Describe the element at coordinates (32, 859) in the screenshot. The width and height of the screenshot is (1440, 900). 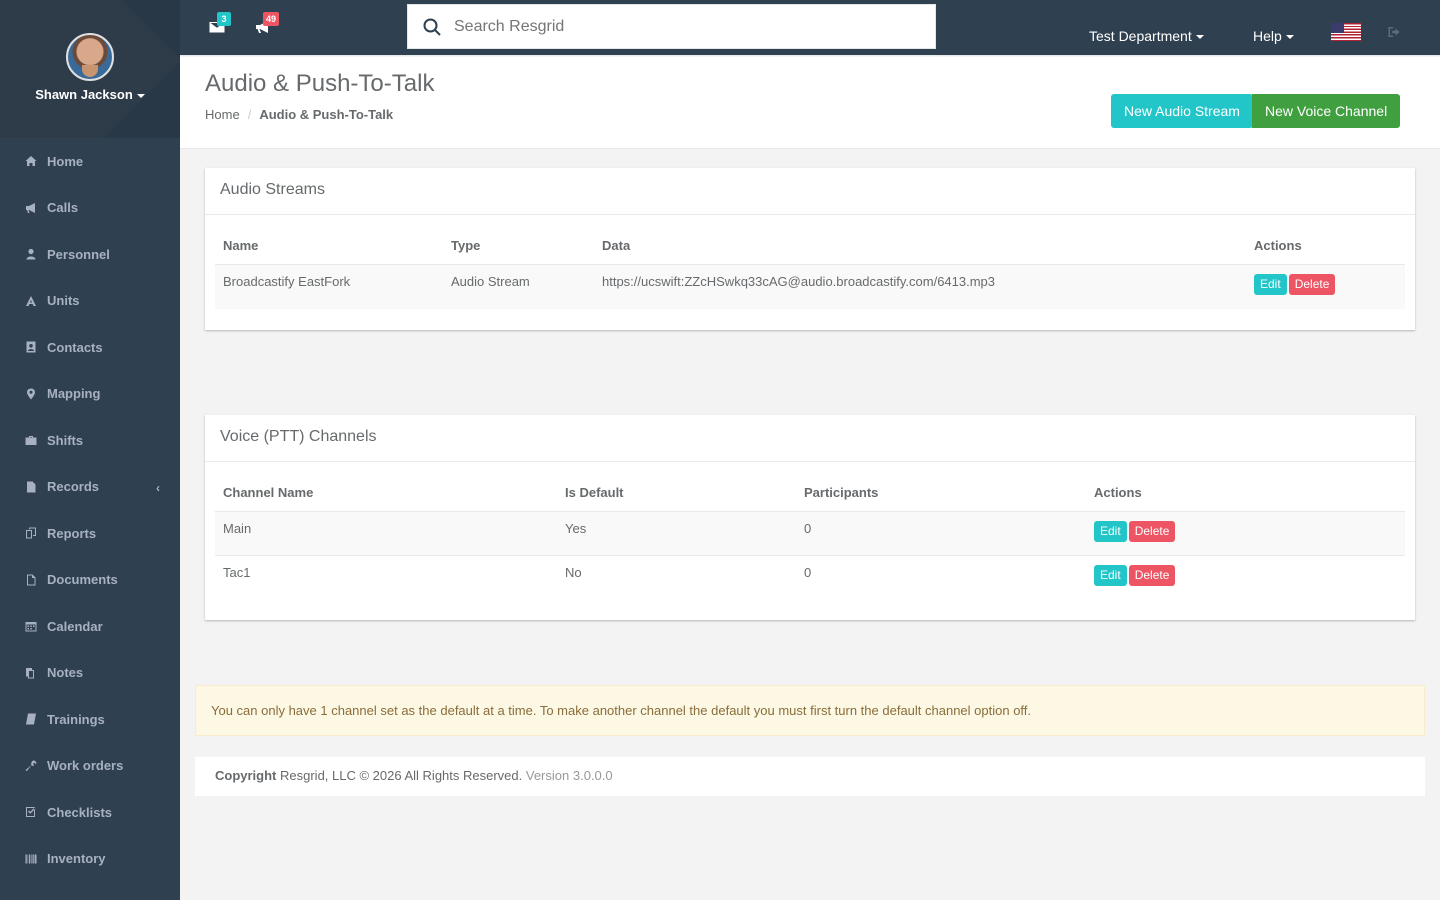
I see `barcode-icon` at that location.